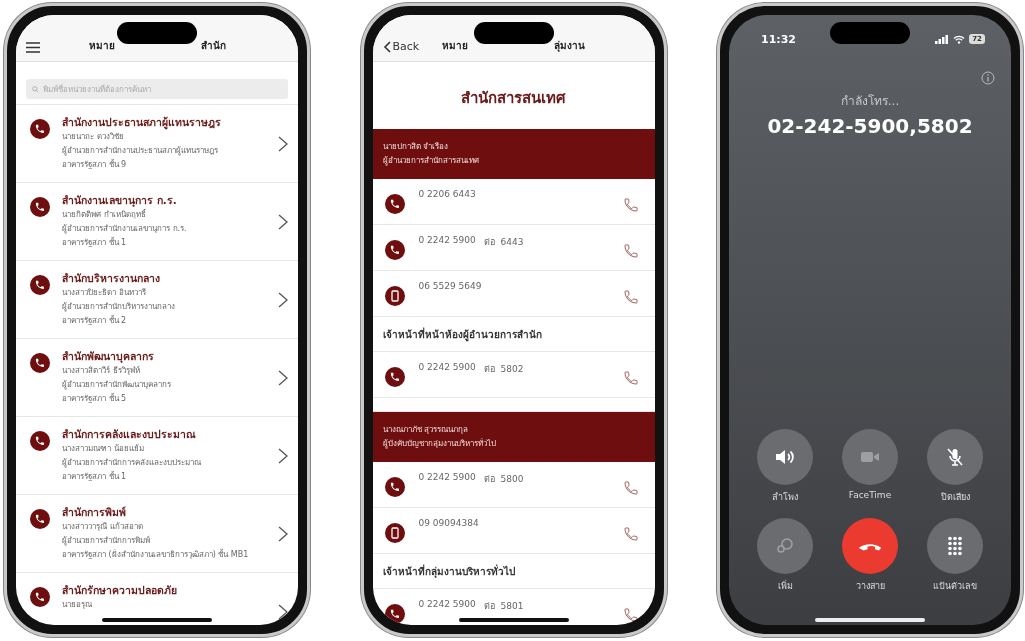  I want to click on person-name: นางณภาภัช สุวรรณนภกุล, so click(426, 430).